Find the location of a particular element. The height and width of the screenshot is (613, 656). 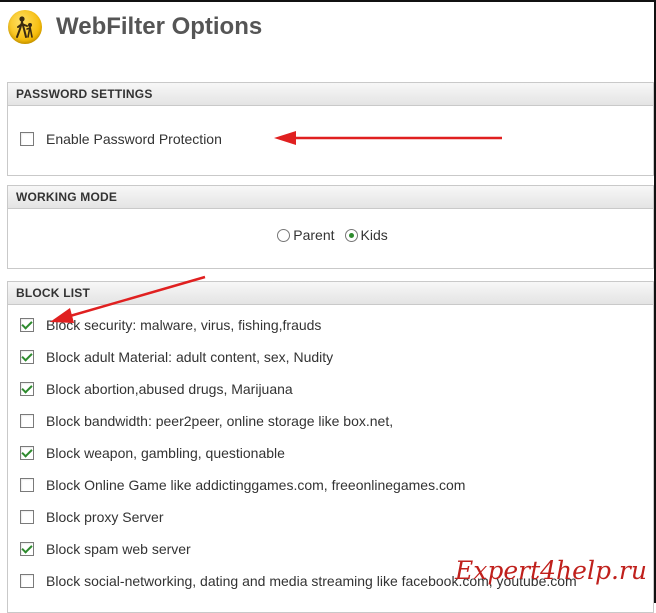

password-protection-label: Enable Password Protection is located at coordinates (134, 139).